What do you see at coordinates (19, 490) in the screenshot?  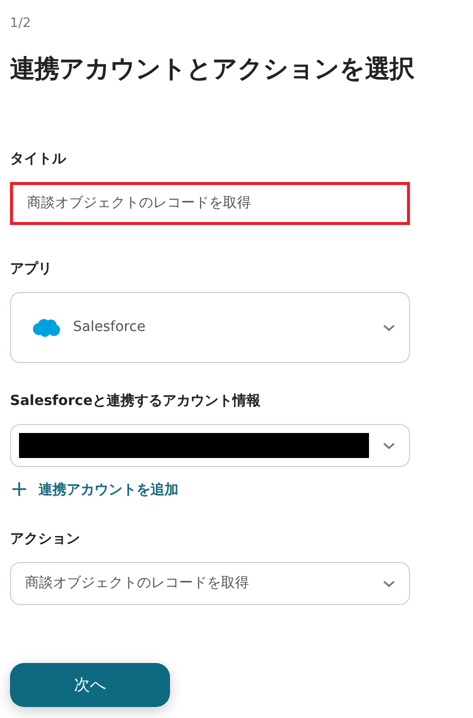 I see `plus-icon: +` at bounding box center [19, 490].